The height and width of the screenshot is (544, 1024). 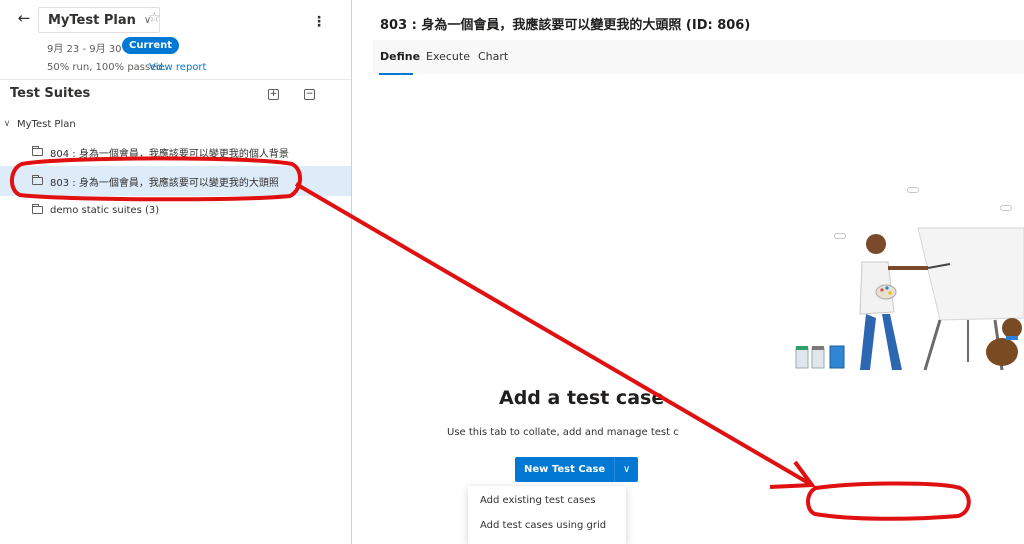 I want to click on tree-root-row: ∨ MyTest Plan, so click(x=175, y=124).